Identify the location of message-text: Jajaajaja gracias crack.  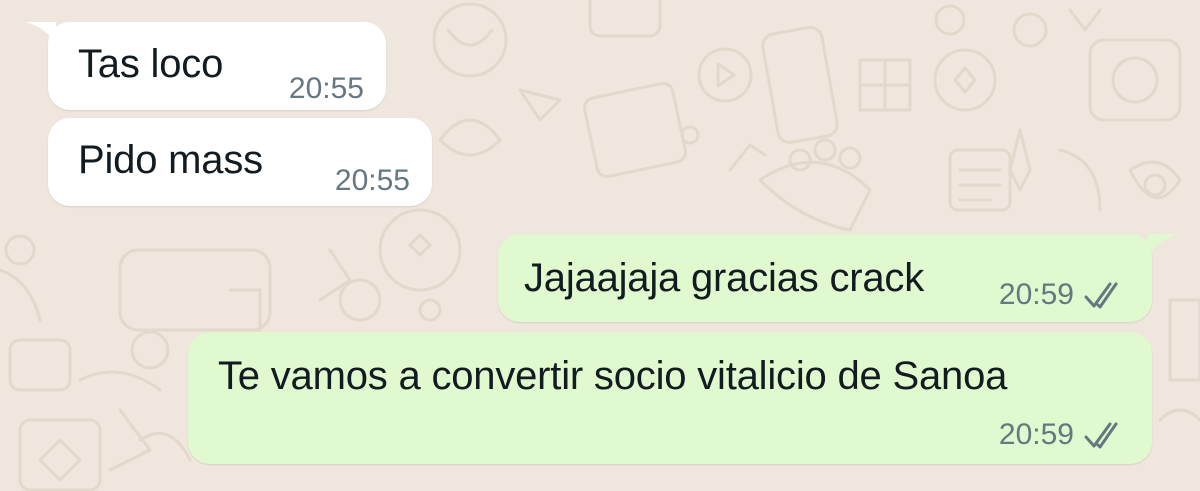
(724, 278).